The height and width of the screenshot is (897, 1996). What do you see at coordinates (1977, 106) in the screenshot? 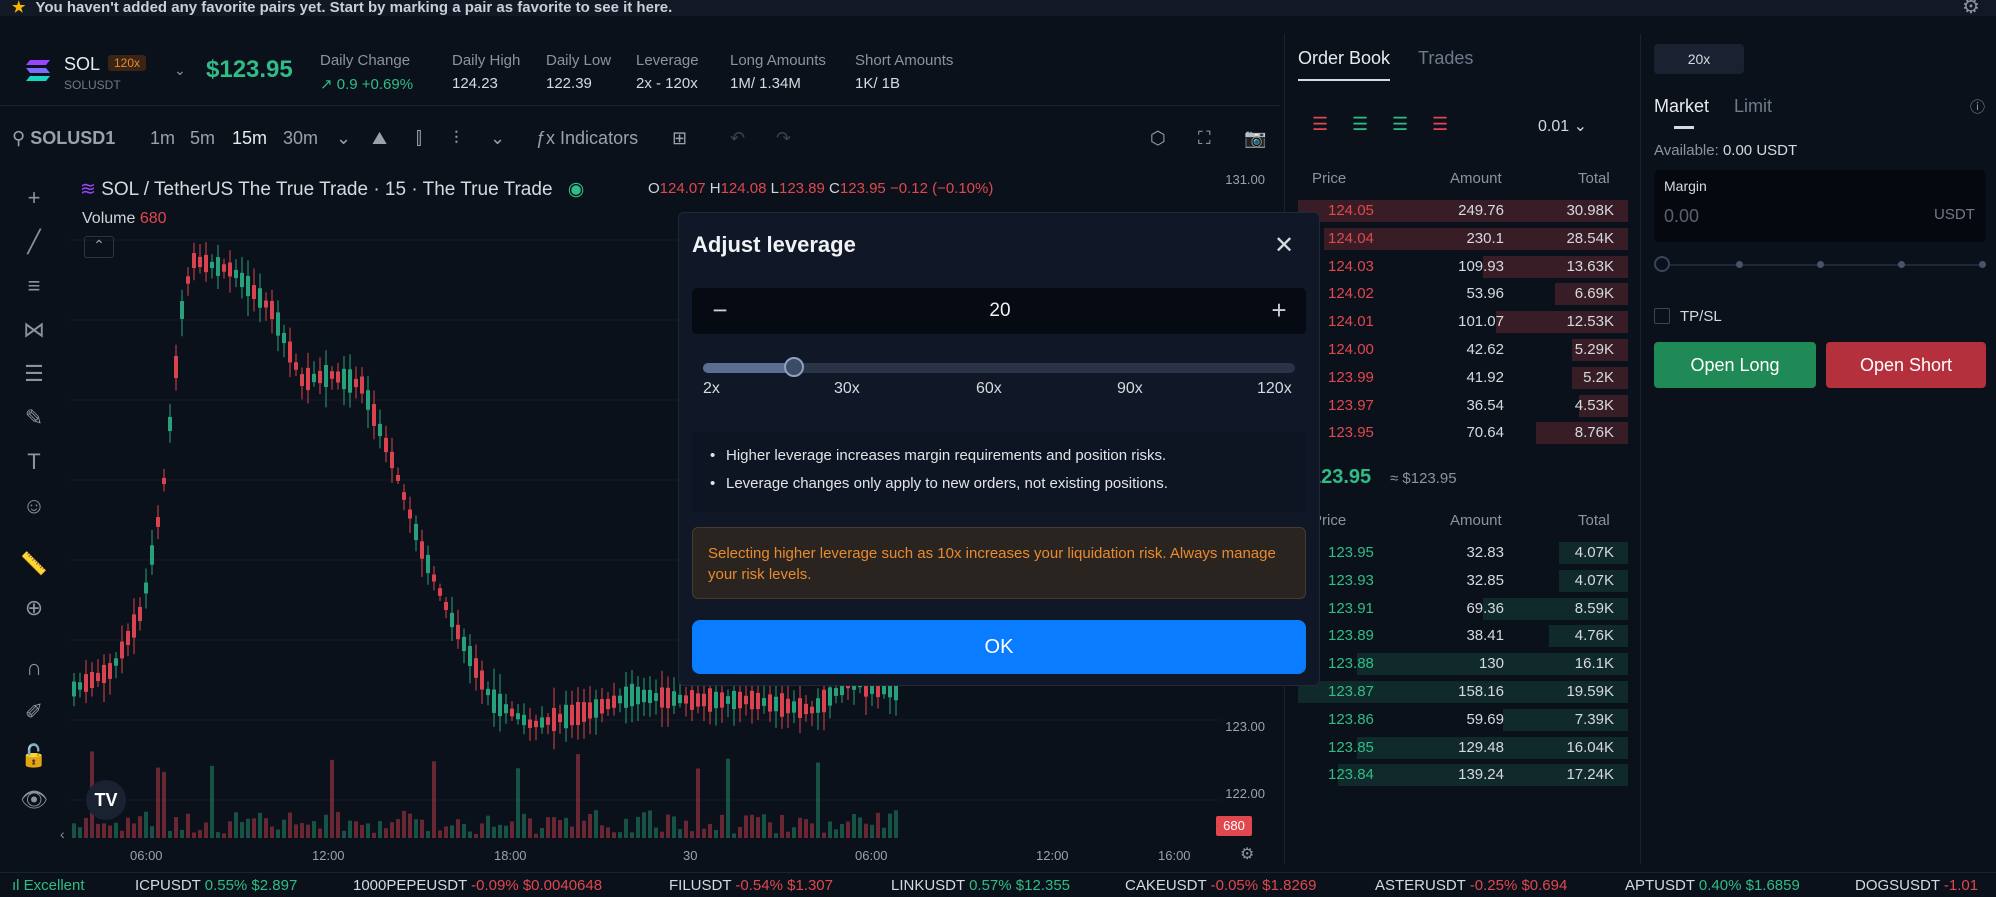
I see `info-icon: ⓘ` at bounding box center [1977, 106].